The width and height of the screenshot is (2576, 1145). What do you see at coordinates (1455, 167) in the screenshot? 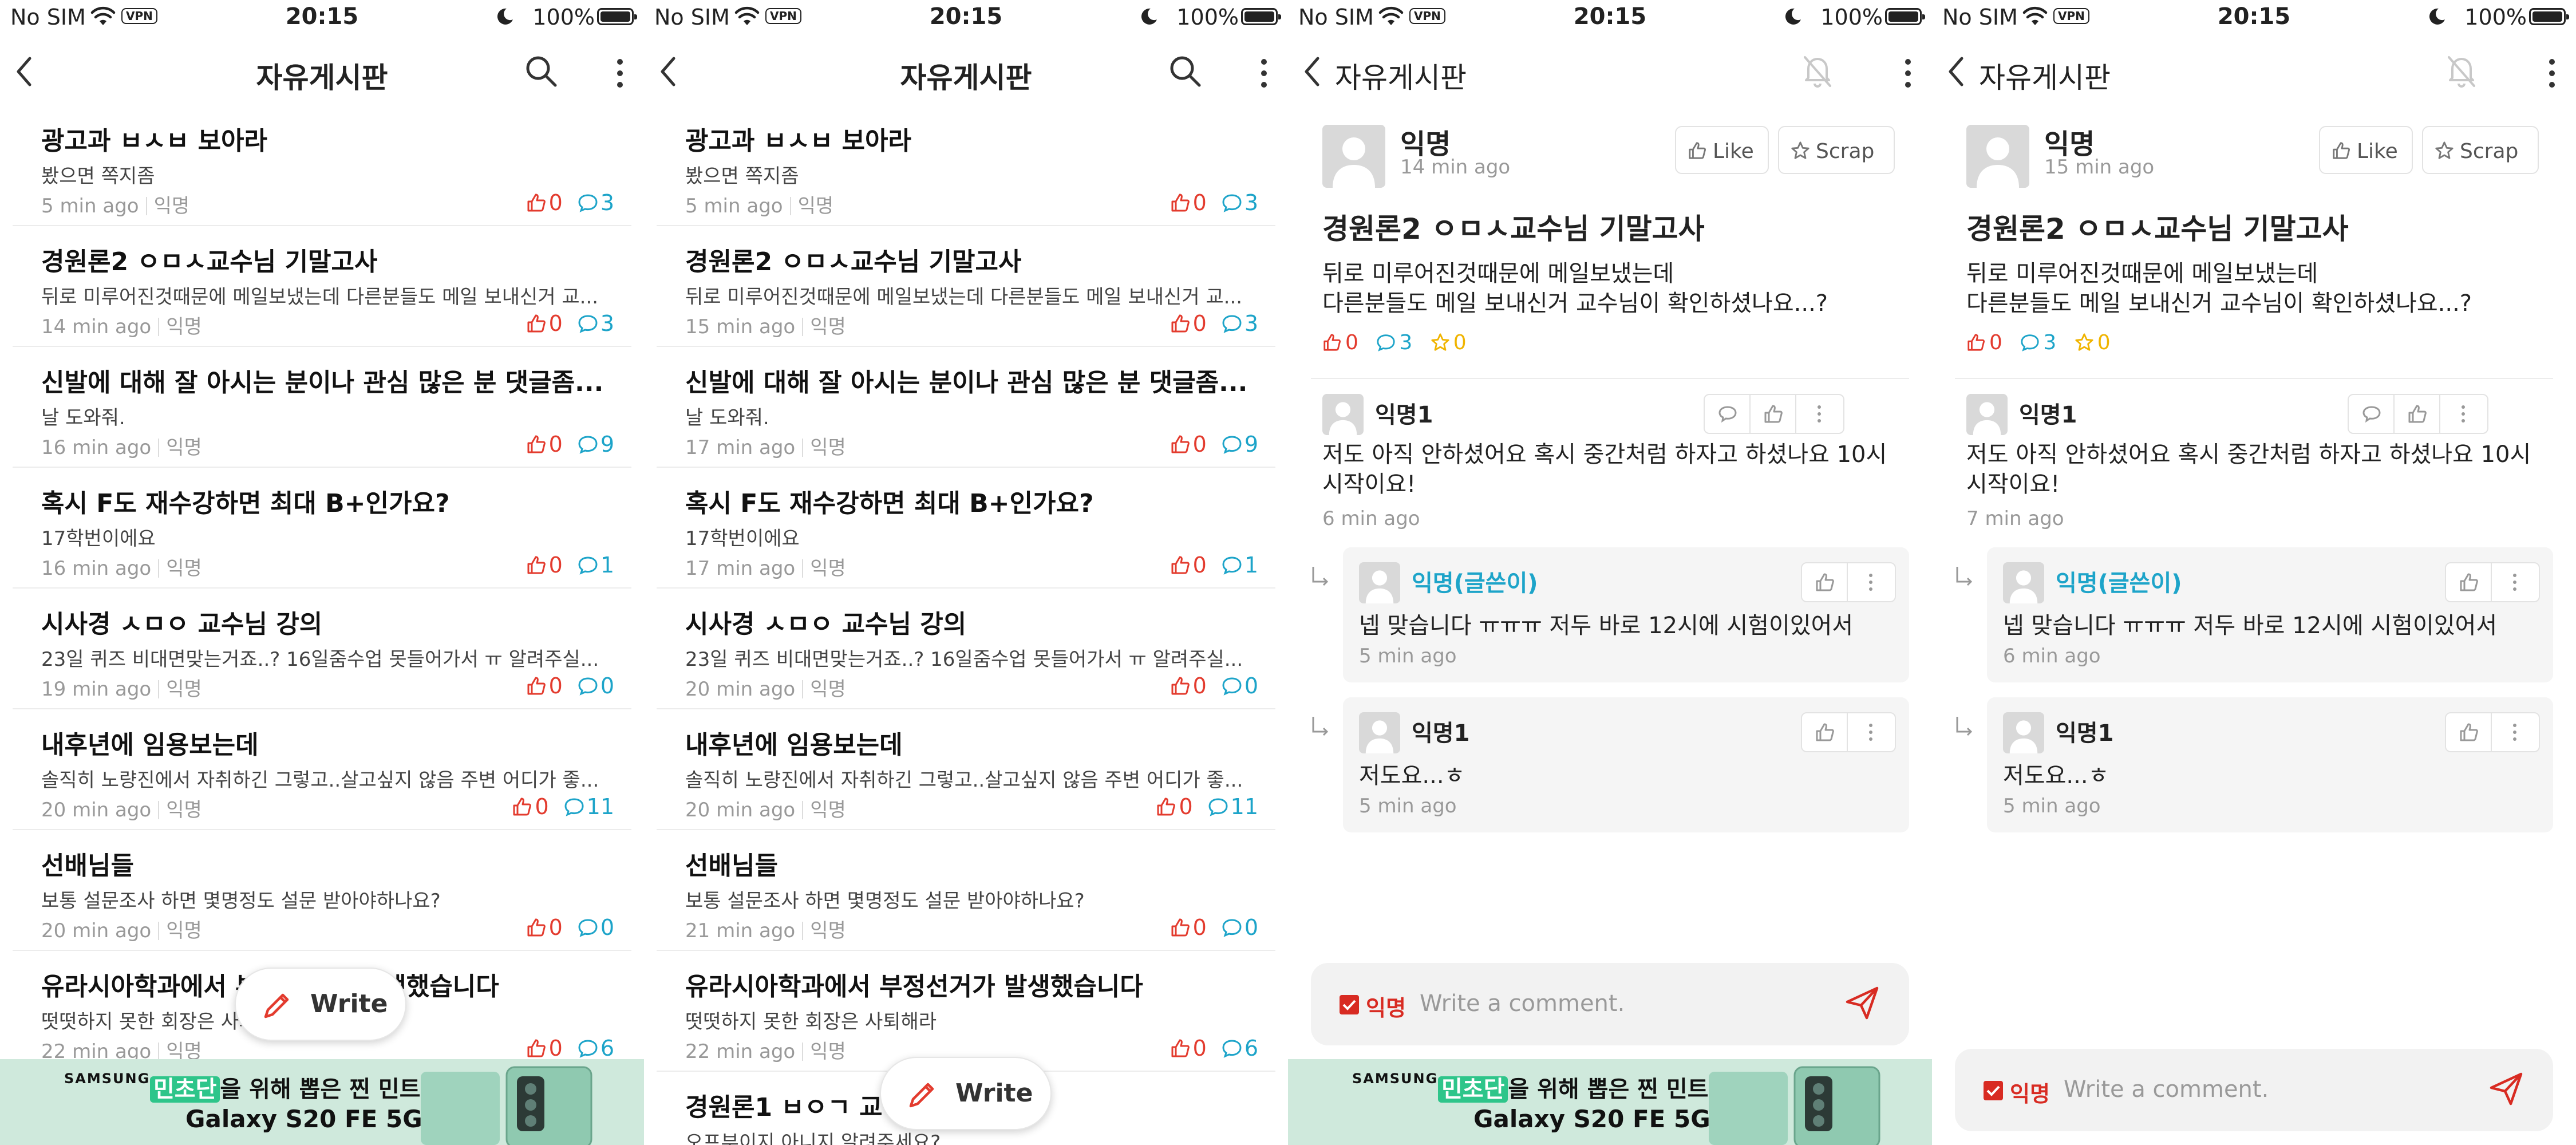
I see `post-time: 14 min ago` at bounding box center [1455, 167].